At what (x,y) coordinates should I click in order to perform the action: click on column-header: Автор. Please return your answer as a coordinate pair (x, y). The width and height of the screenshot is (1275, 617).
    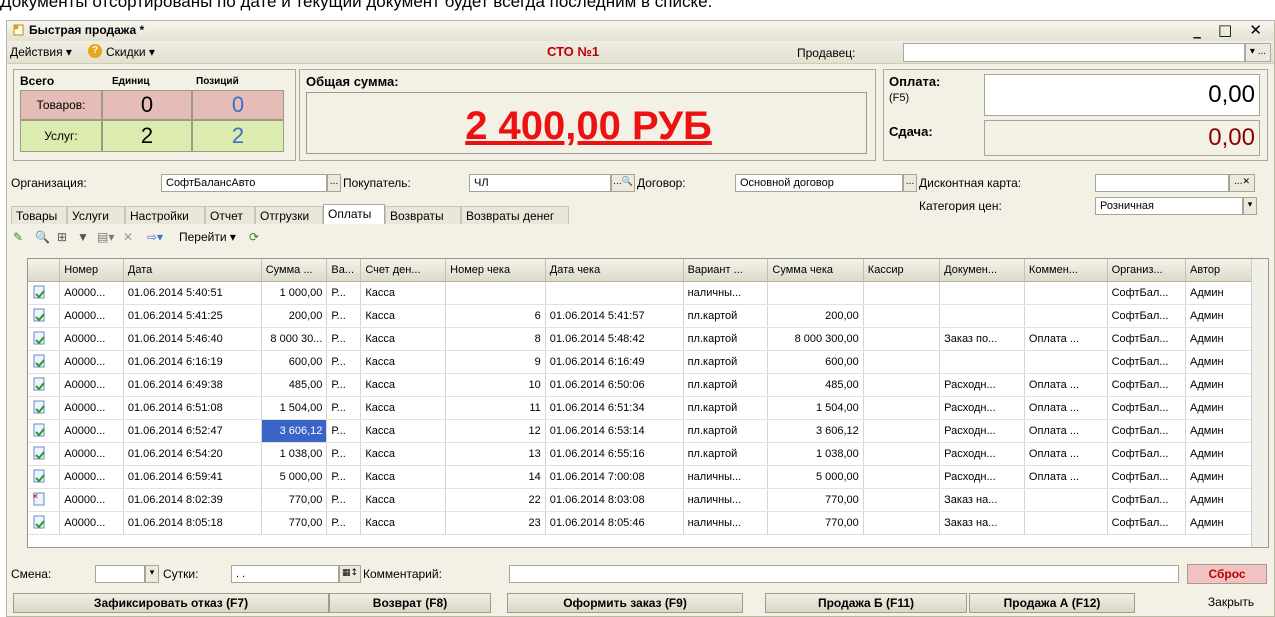
    Looking at the image, I should click on (1219, 270).